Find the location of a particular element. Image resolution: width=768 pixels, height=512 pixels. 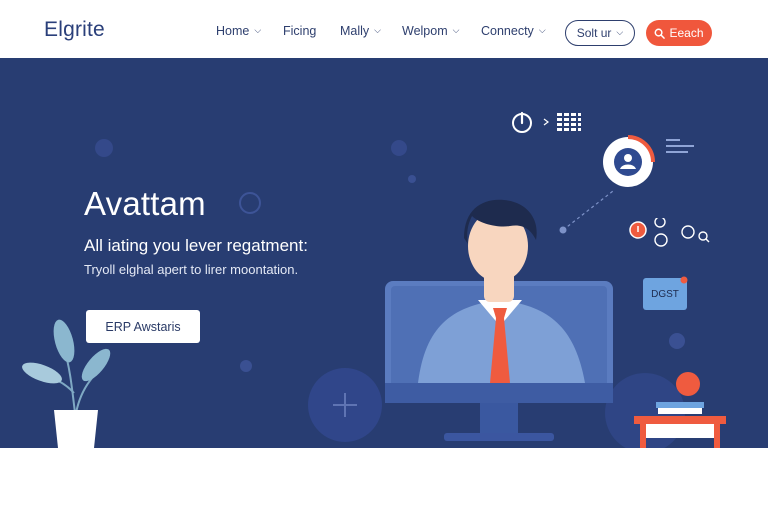

signup-label: Solt ur is located at coordinates (594, 33).